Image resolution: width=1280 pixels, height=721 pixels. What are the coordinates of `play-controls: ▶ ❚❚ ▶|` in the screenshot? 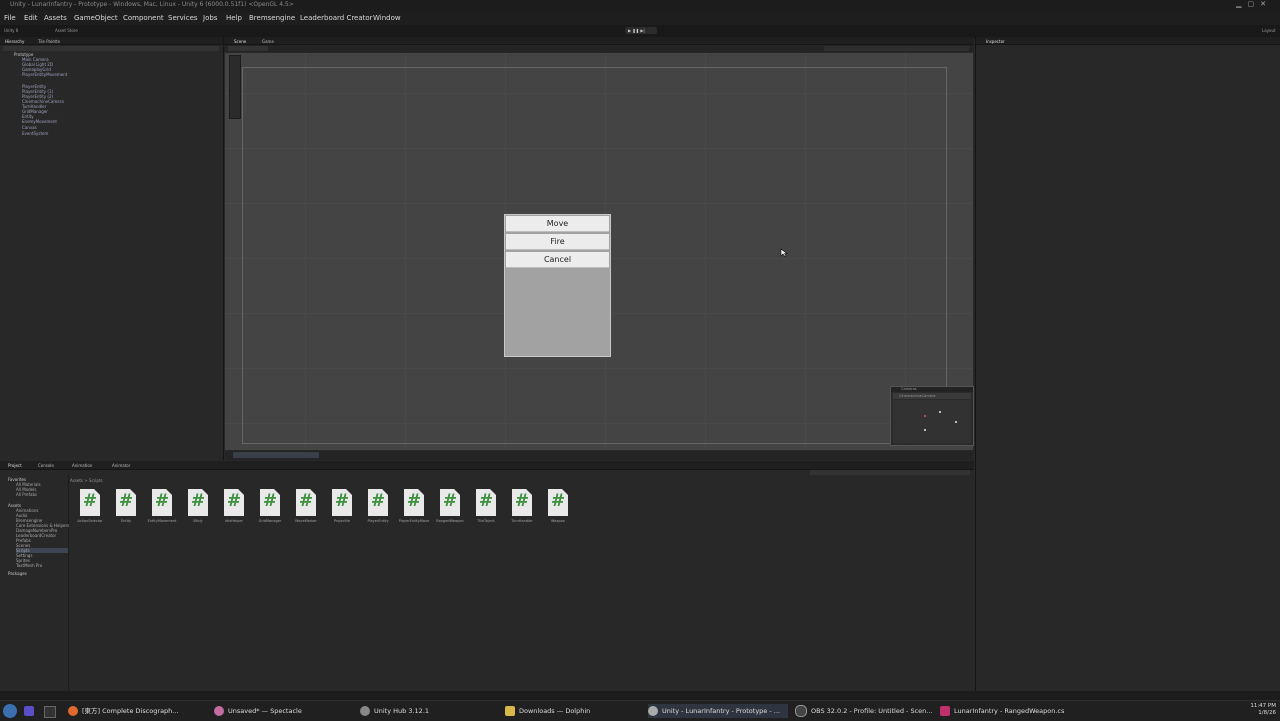 It's located at (641, 30).